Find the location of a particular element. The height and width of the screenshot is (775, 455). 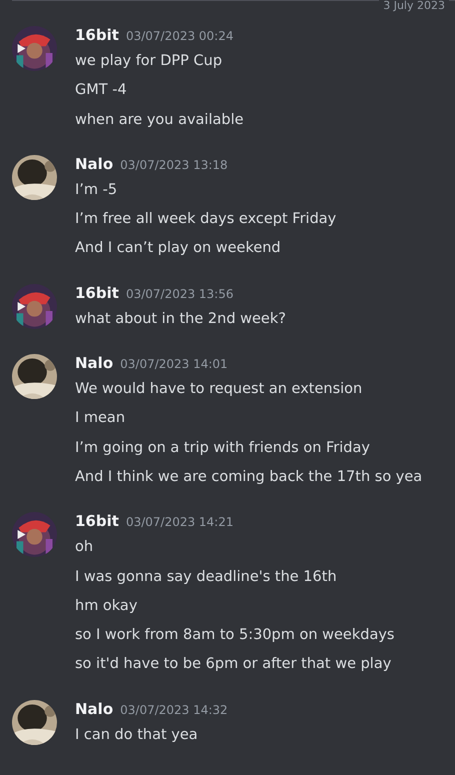

timestamp: 03/07/2023 14:32 is located at coordinates (174, 710).